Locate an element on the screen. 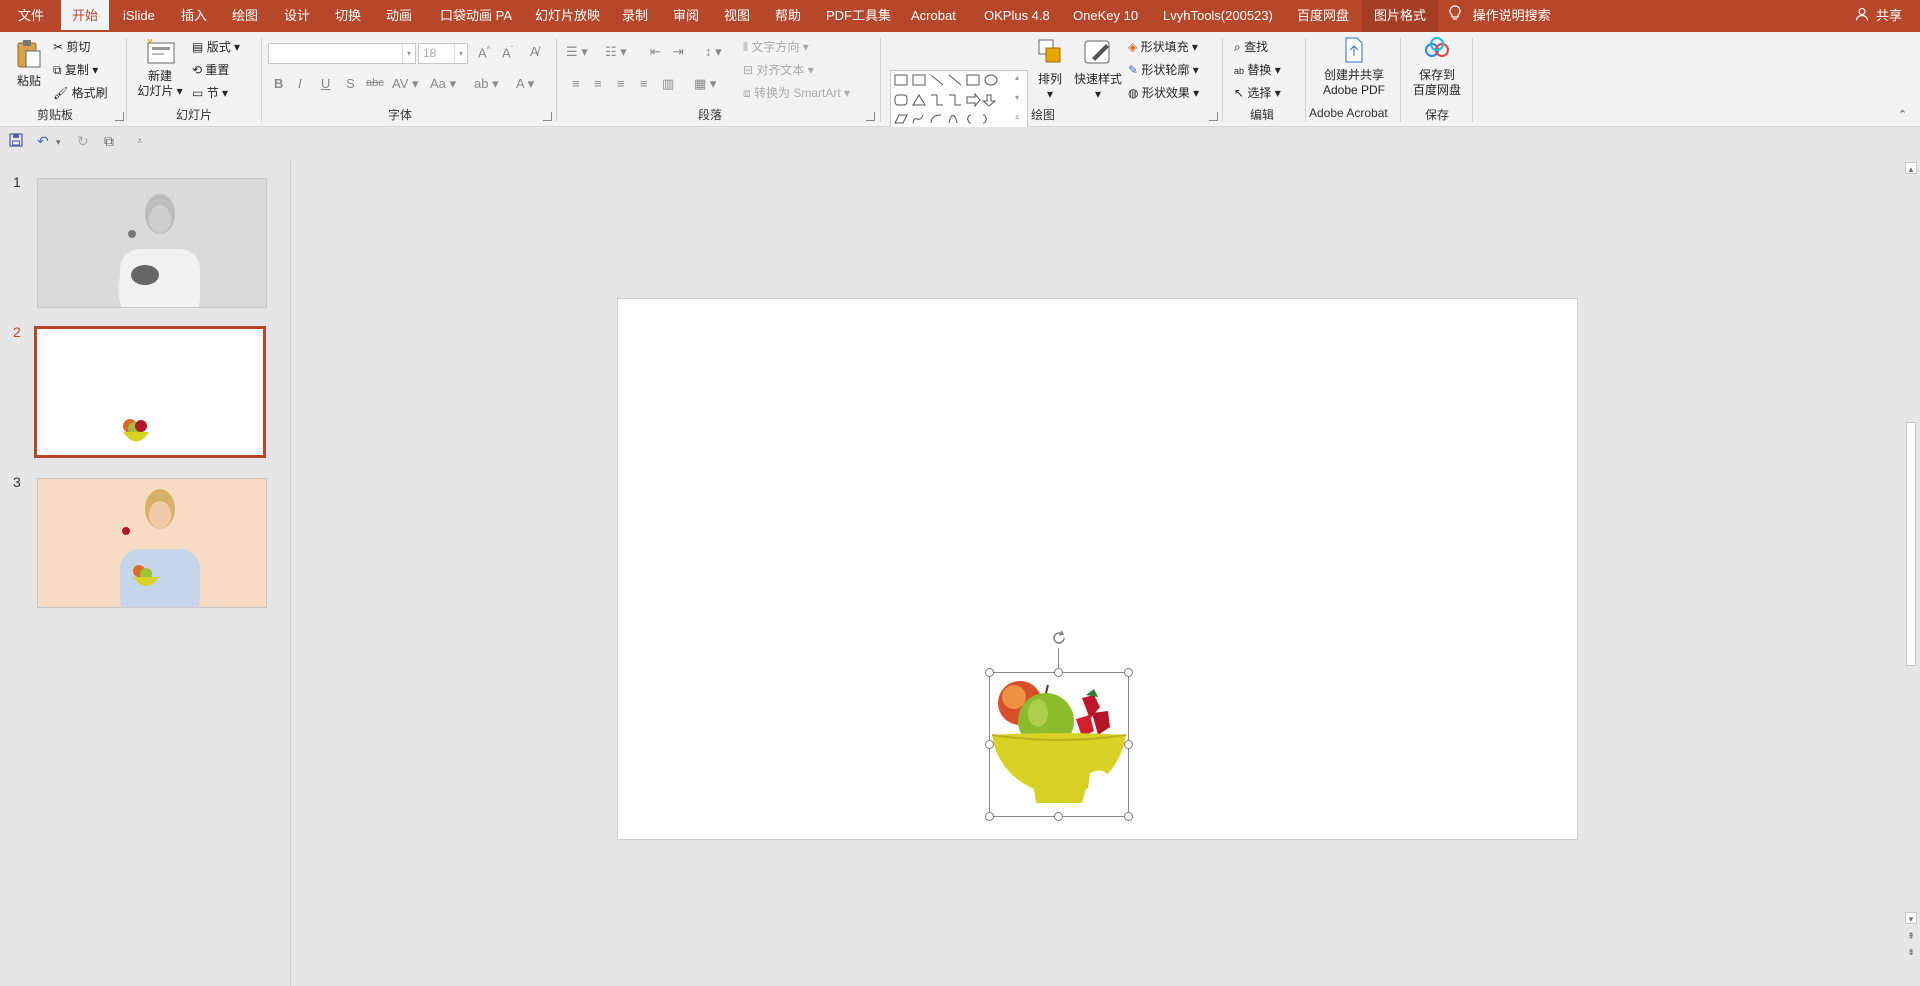 The width and height of the screenshot is (1920, 986). redo-icon: ↻ is located at coordinates (83, 141).